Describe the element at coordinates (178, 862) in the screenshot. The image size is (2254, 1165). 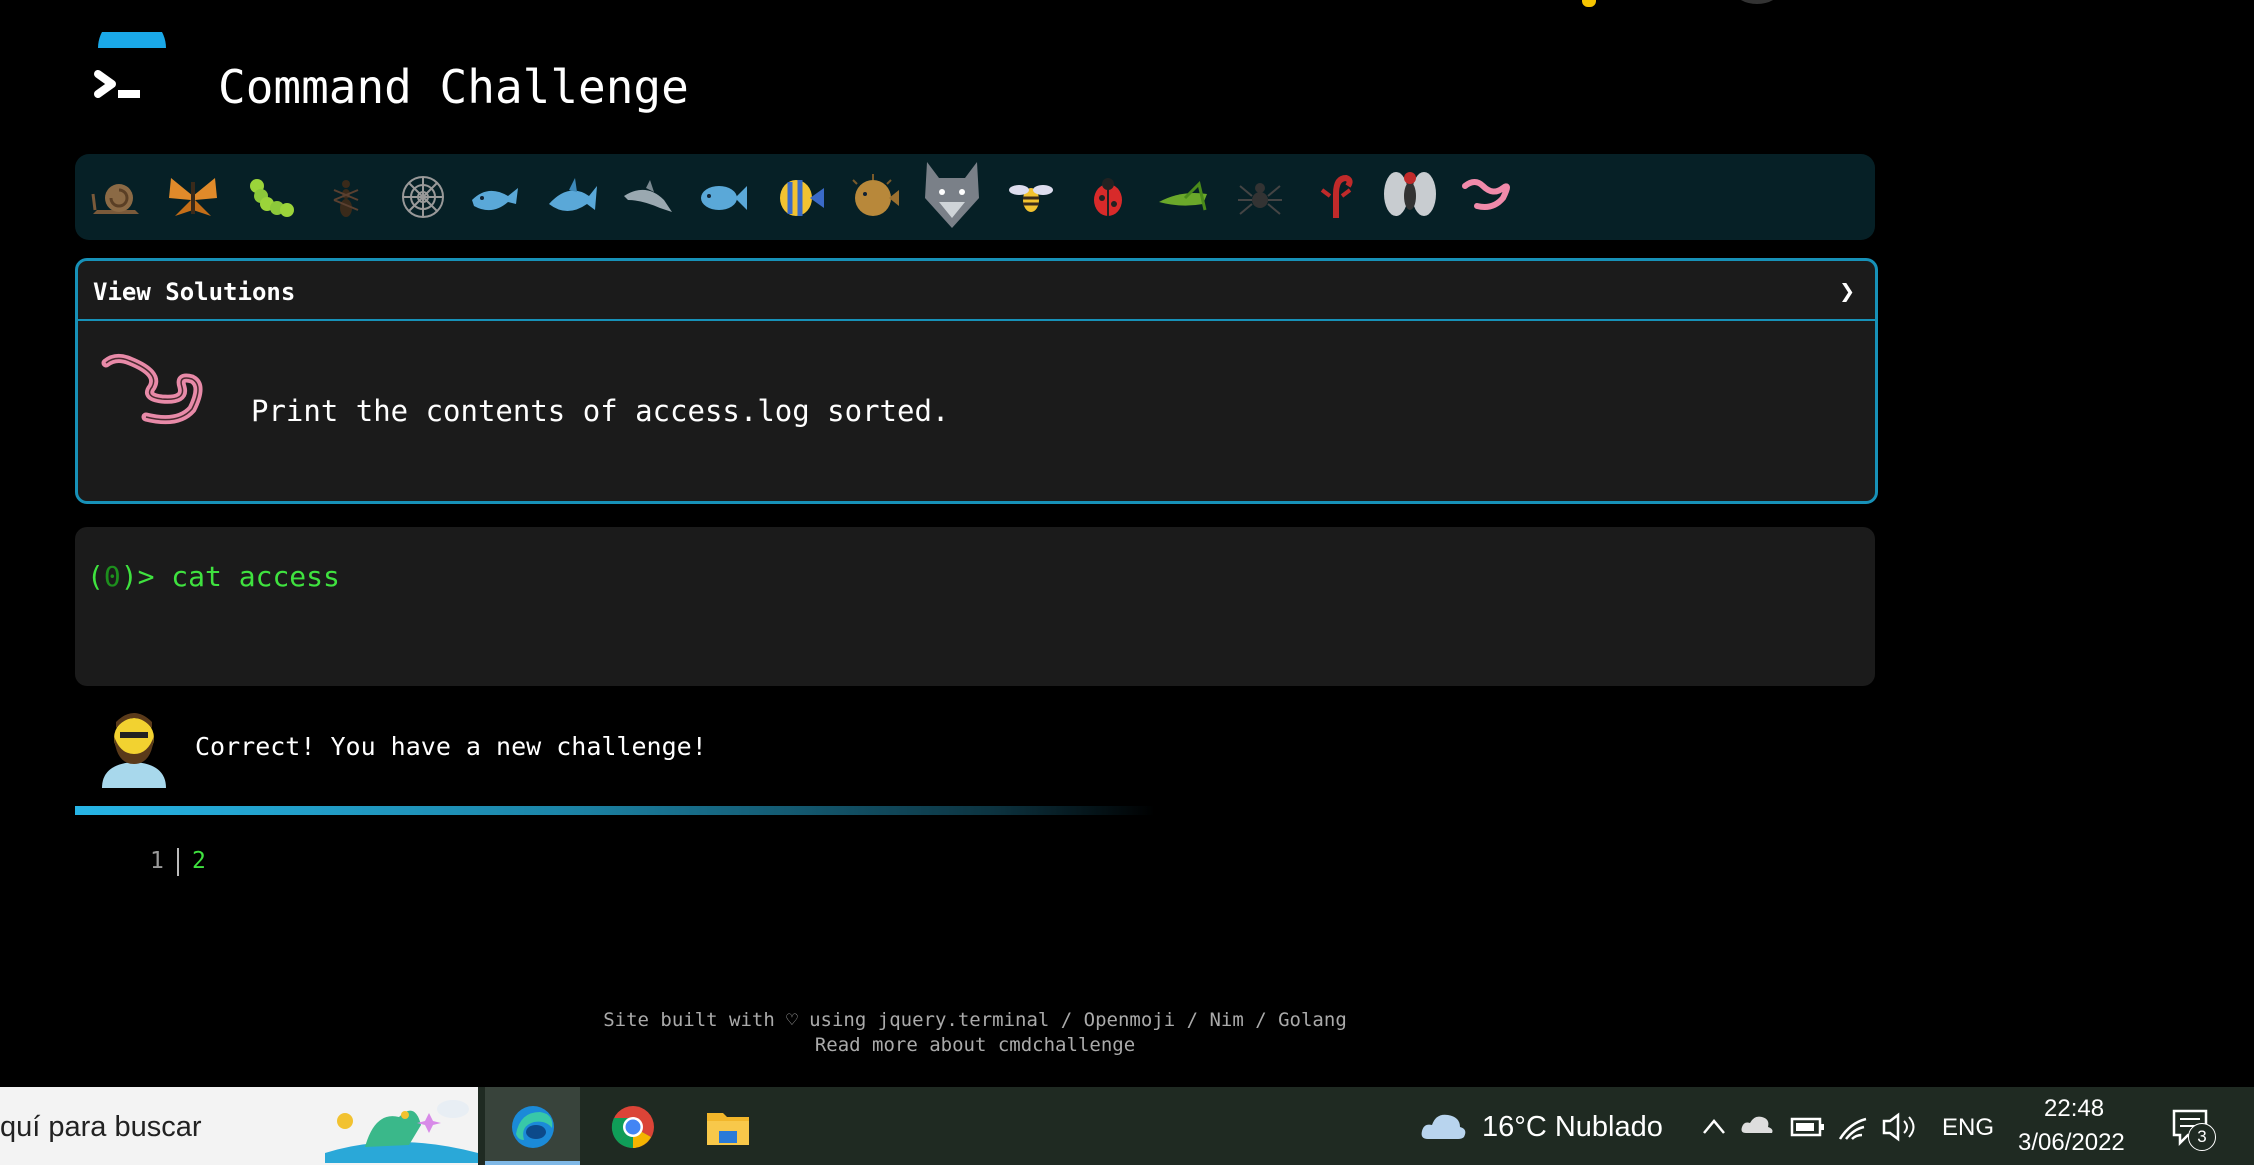
I see `level-separator` at that location.